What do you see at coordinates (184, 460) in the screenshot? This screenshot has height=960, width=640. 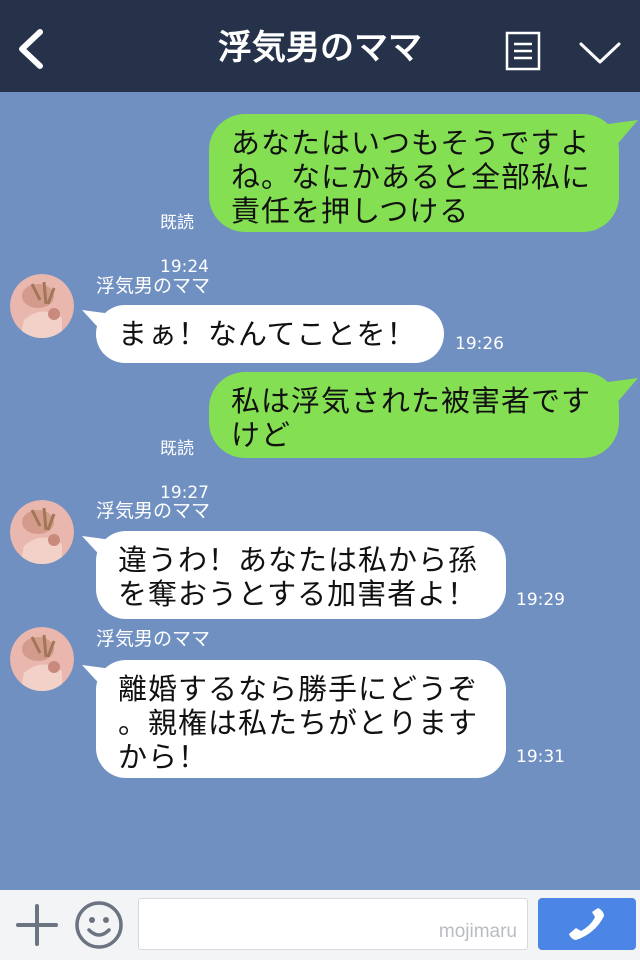 I see `read-receipt: 既読 19:27` at bounding box center [184, 460].